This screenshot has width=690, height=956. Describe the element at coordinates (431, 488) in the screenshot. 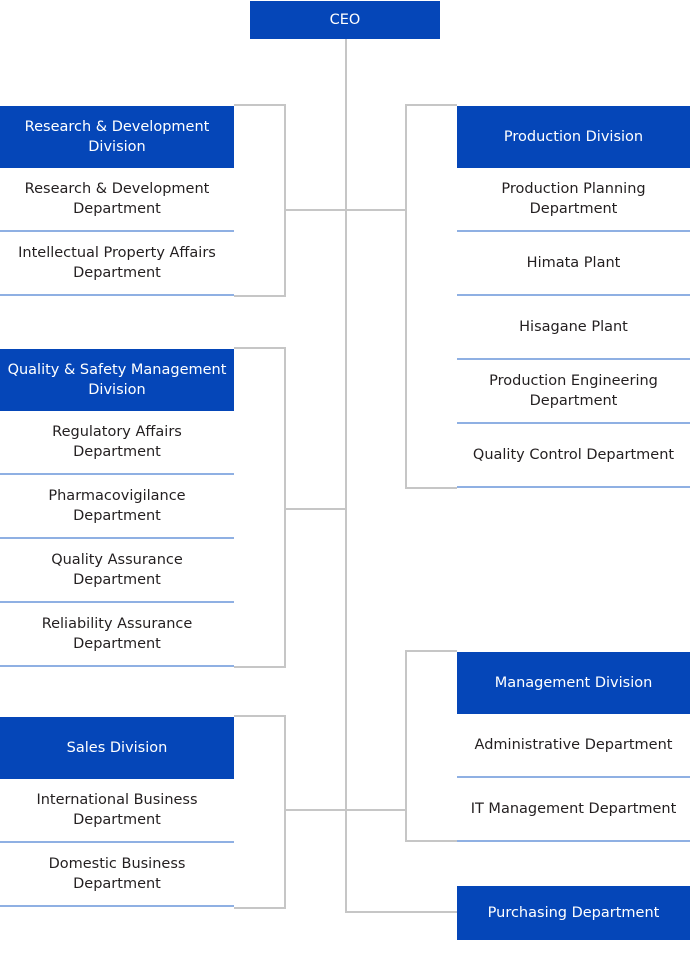

I see `connector-production-bottom` at that location.